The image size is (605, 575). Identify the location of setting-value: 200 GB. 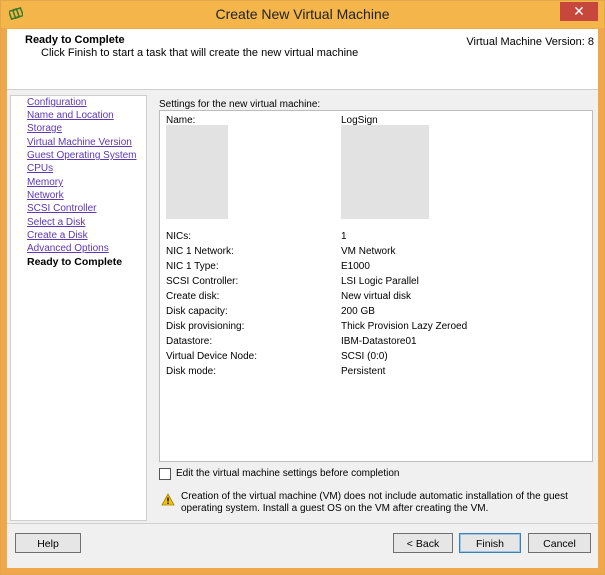
(358, 311).